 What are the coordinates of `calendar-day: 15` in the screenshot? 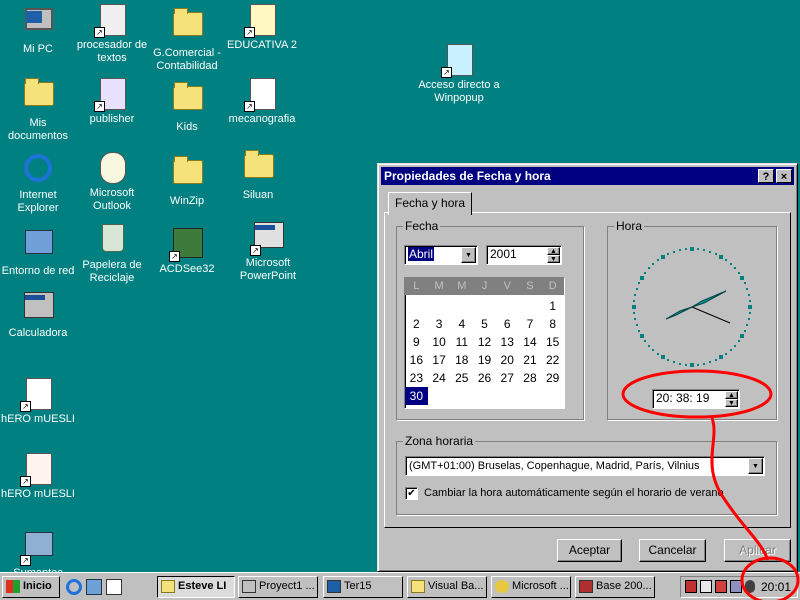 It's located at (552, 342).